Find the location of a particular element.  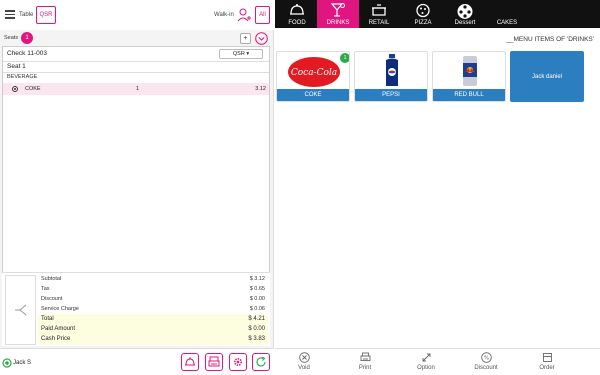

order-button: Order is located at coordinates (547, 361).